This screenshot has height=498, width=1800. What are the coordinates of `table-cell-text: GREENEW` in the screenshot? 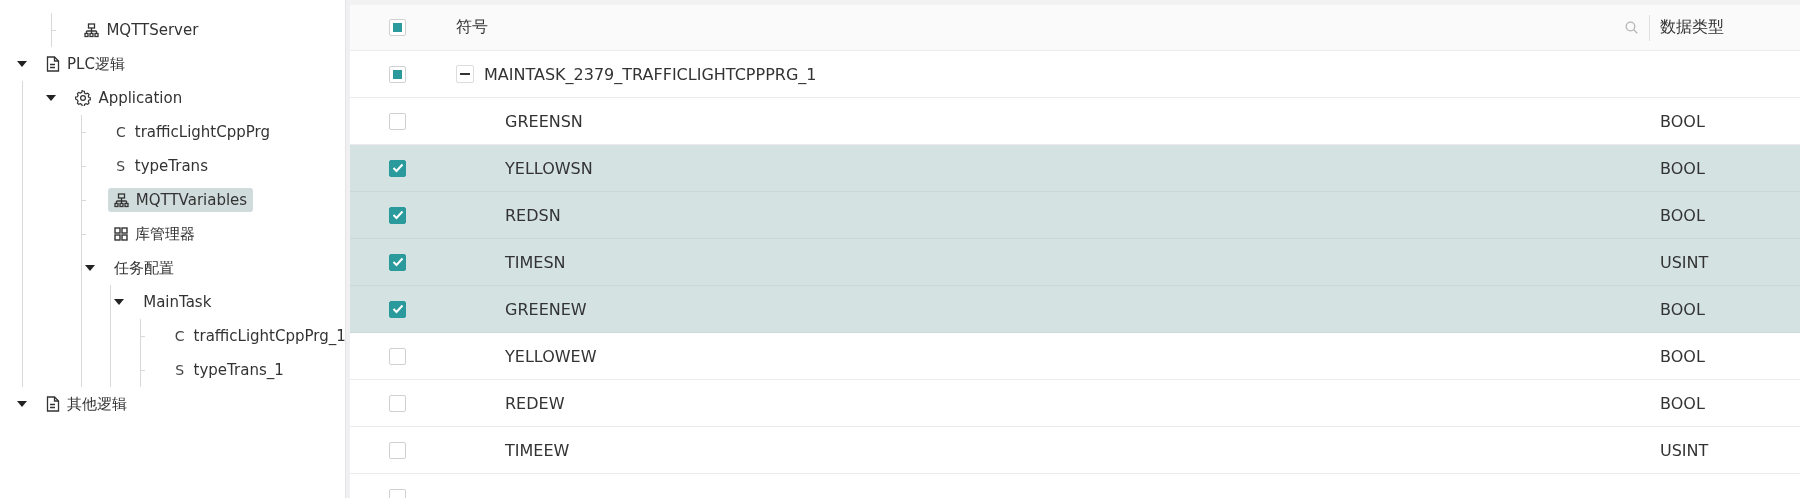 It's located at (546, 309).